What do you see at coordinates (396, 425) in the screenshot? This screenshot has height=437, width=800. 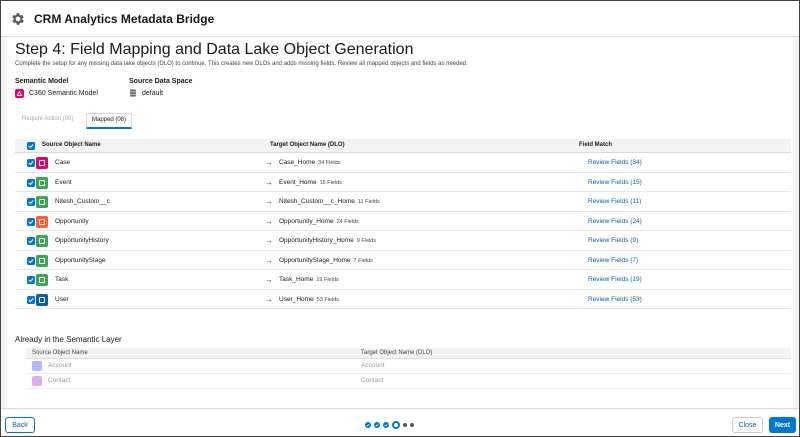 I see `step-current-icon` at bounding box center [396, 425].